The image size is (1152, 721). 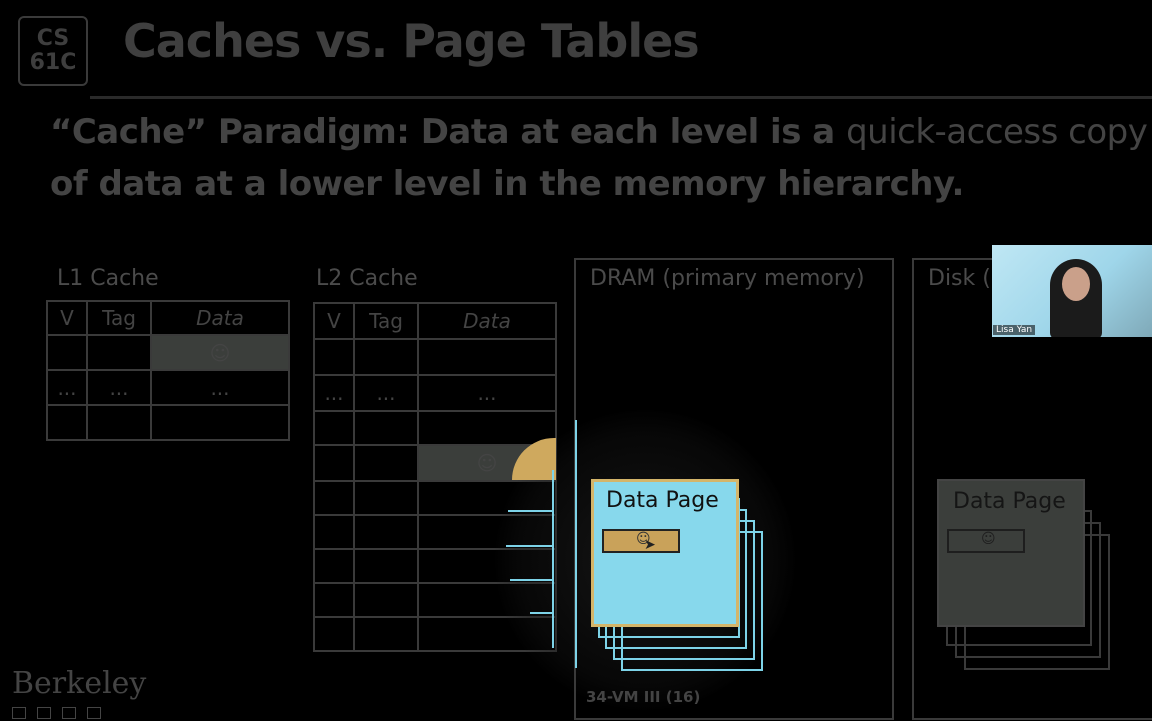 What do you see at coordinates (220, 352) in the screenshot?
I see `l1-data-block: ☺` at bounding box center [220, 352].